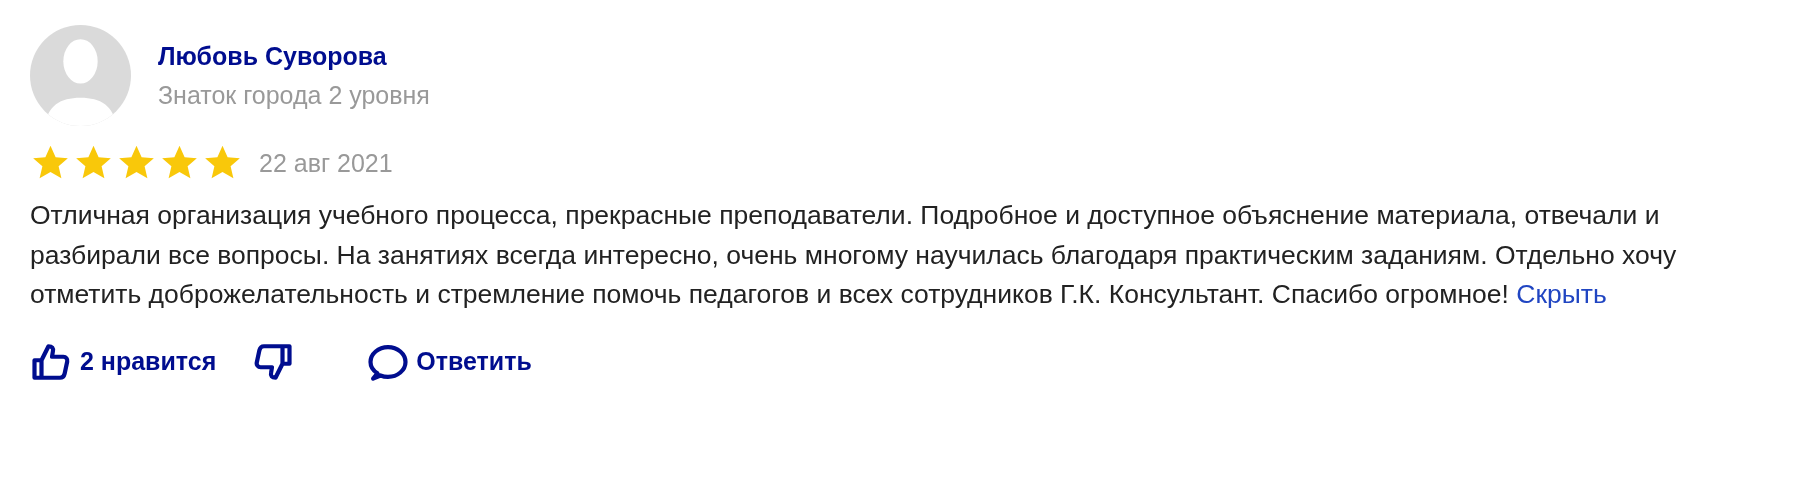  Describe the element at coordinates (326, 163) in the screenshot. I see `review-date: 22 авг 2021` at that location.